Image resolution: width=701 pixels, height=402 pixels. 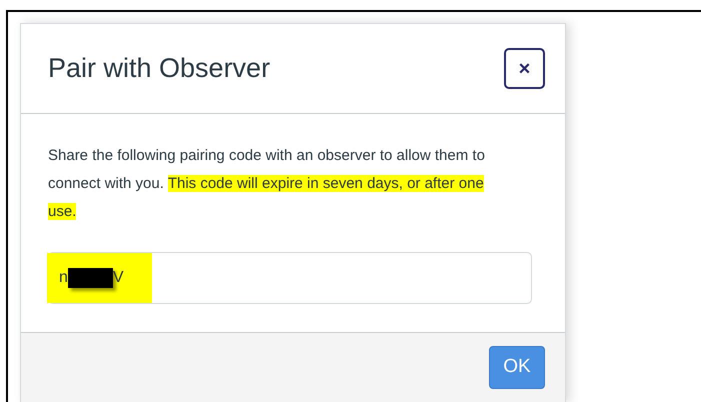 What do you see at coordinates (267, 184) in the screenshot?
I see `pairing-message: Share the following pairing code with an observer to allow them to connect with you. This code will expire in seven days, or after one use.` at bounding box center [267, 184].